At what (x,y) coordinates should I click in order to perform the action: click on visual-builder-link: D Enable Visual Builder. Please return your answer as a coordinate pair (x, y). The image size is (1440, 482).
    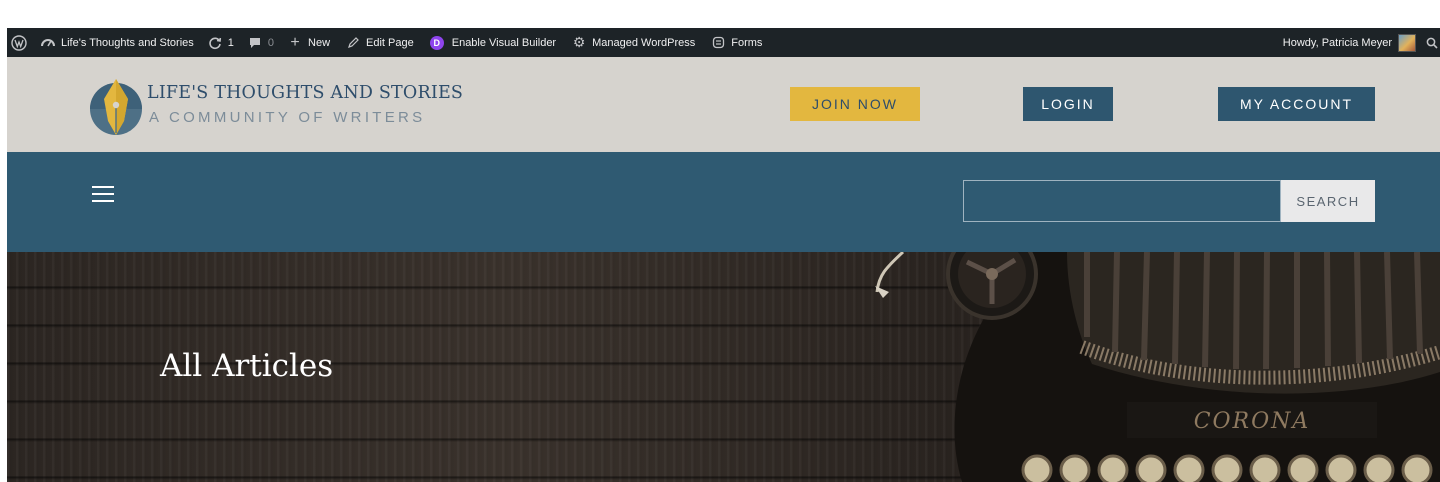
    Looking at the image, I should click on (493, 42).